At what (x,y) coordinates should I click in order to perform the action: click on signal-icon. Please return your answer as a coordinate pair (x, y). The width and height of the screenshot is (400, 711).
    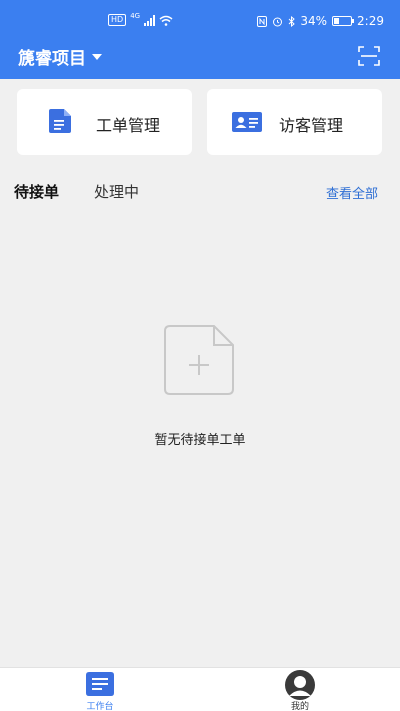
    Looking at the image, I should click on (150, 20).